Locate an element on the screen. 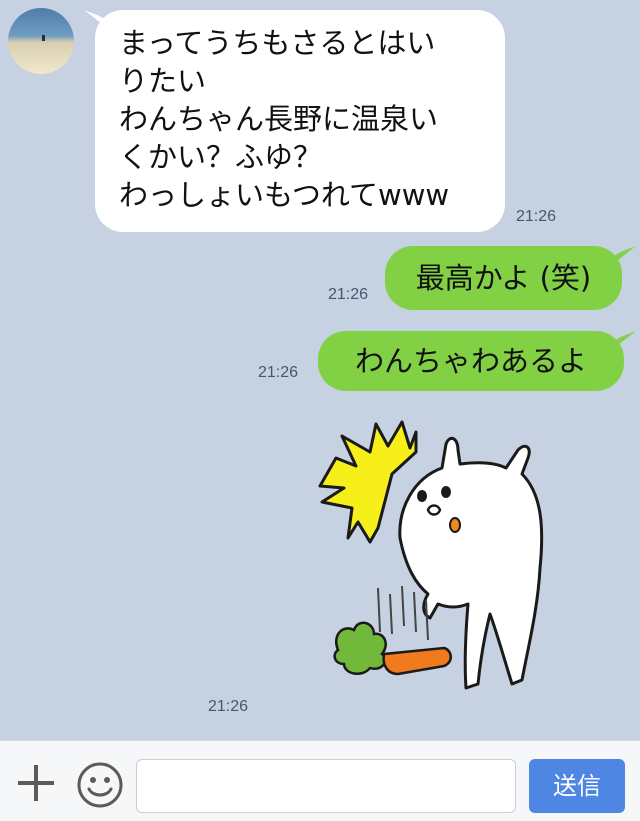 This screenshot has width=640, height=821. plus-icon is located at coordinates (36, 783).